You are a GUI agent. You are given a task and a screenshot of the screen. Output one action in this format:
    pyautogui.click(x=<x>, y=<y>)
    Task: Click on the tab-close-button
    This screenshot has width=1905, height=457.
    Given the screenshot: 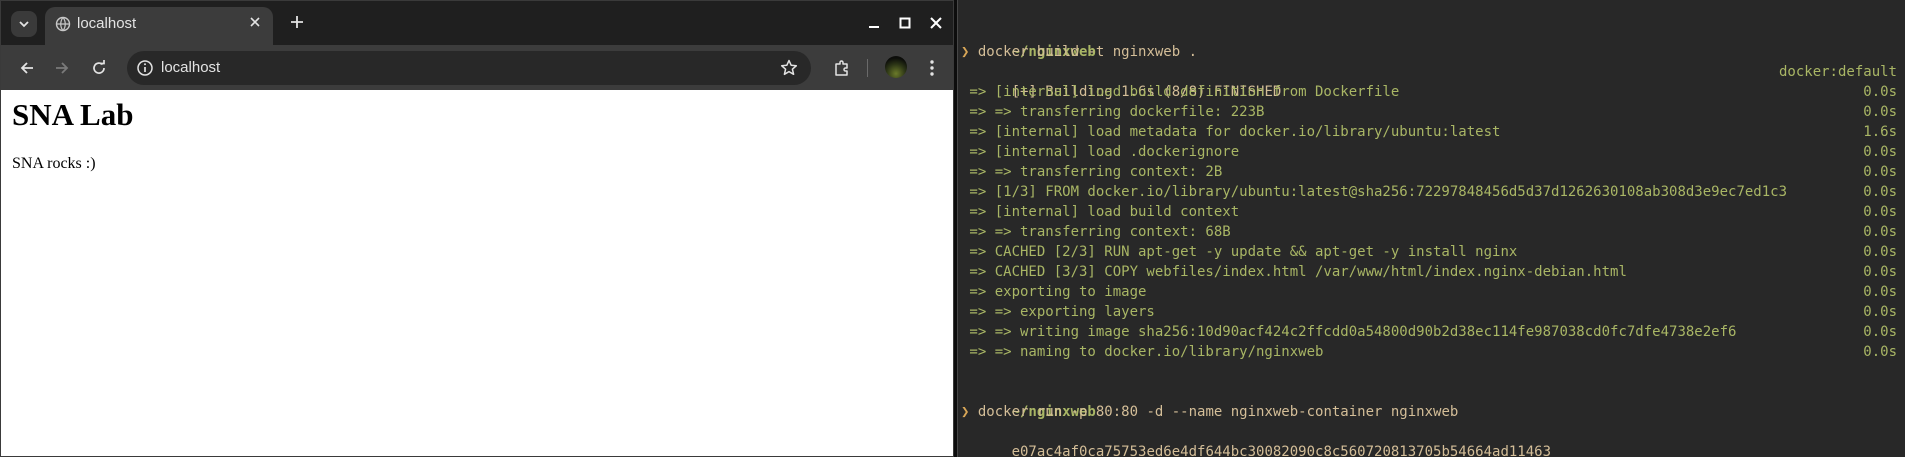 What is the action you would take?
    pyautogui.click(x=255, y=24)
    